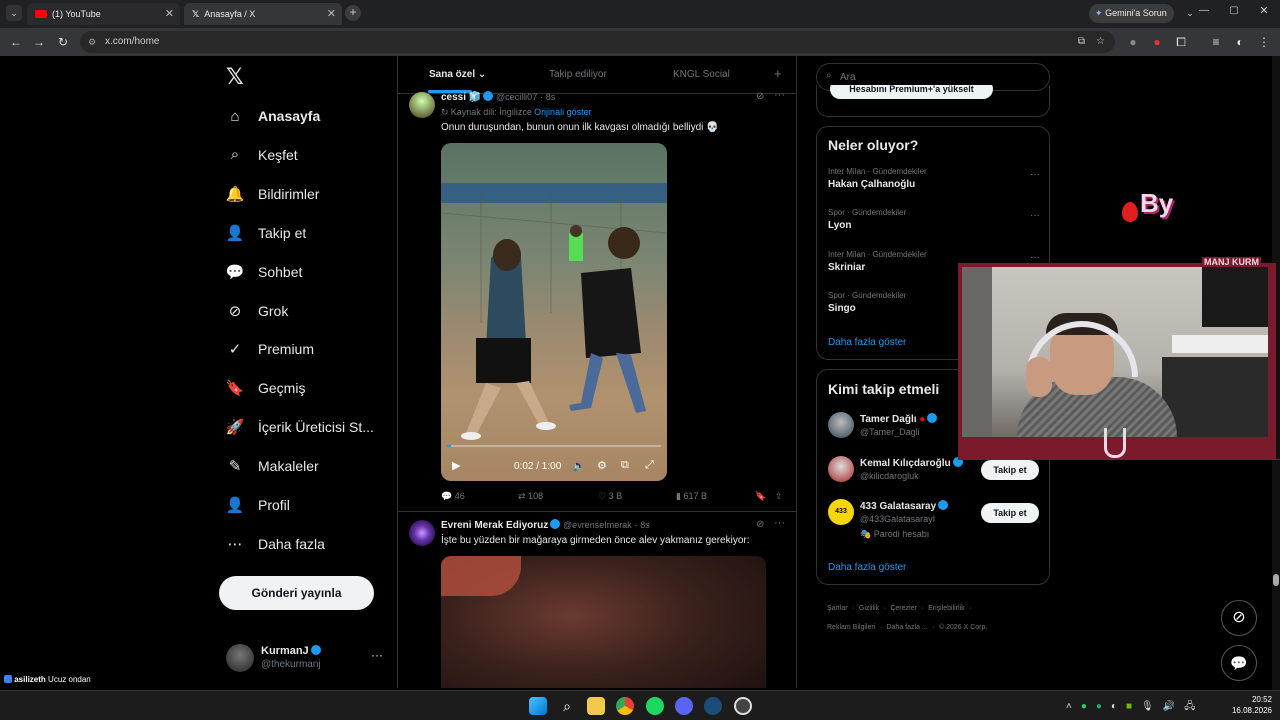 The image size is (1280, 720). What do you see at coordinates (1181, 42) in the screenshot?
I see `extensions-puzzle-icon: ⧠` at bounding box center [1181, 42].